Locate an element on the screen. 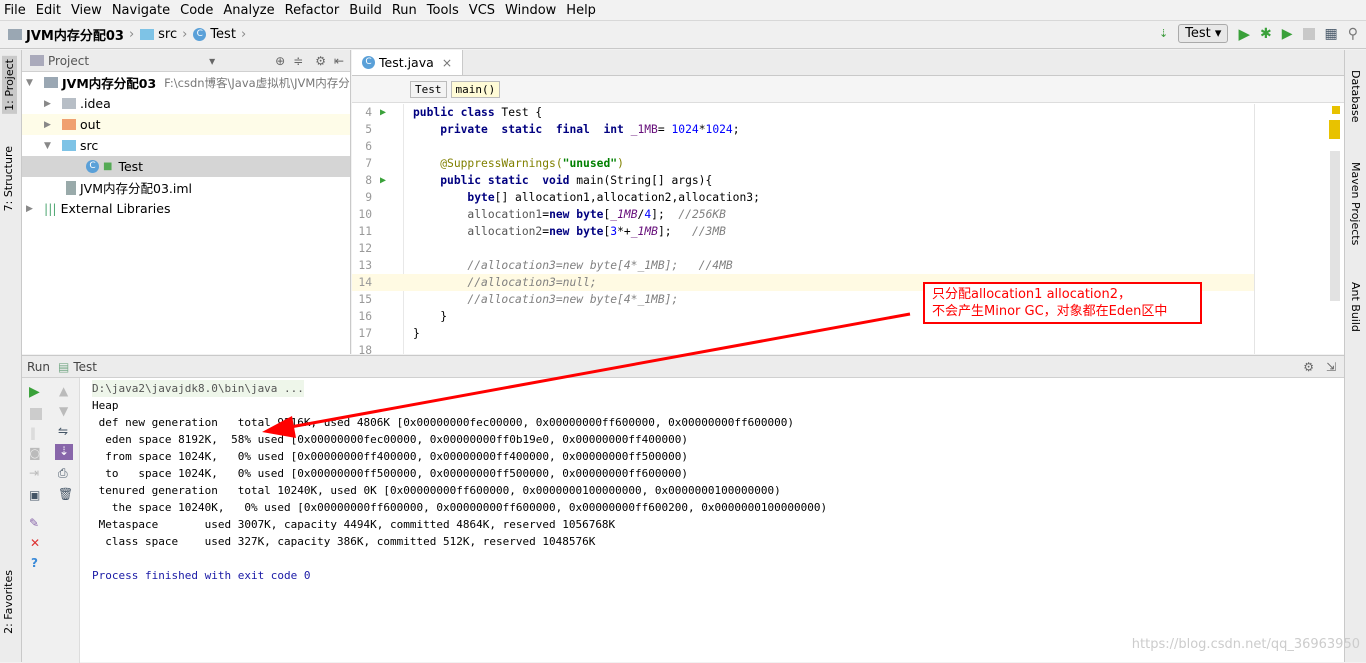  project-view-icon is located at coordinates (37, 60).